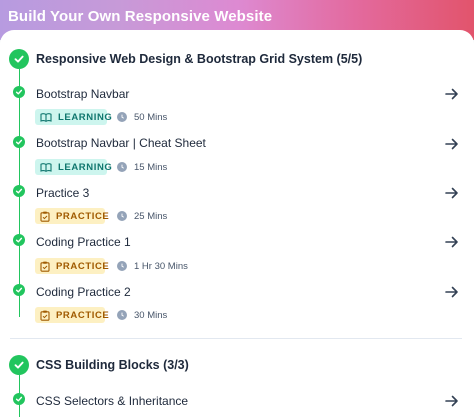 The height and width of the screenshot is (417, 474). I want to click on item-duration: 25 Mins, so click(151, 216).